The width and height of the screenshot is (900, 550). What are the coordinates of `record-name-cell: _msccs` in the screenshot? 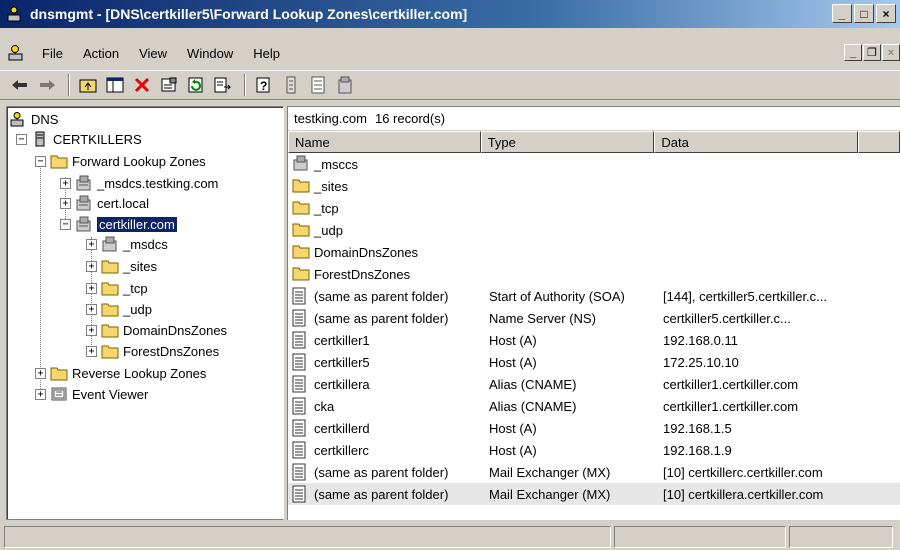 It's located at (386, 164).